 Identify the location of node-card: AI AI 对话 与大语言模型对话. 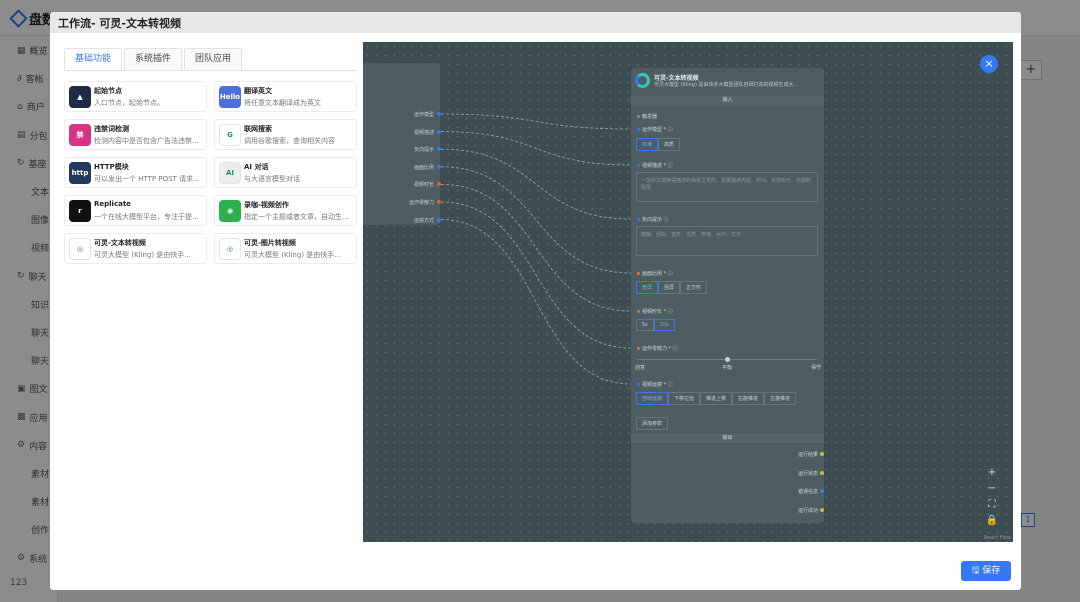
(285, 172).